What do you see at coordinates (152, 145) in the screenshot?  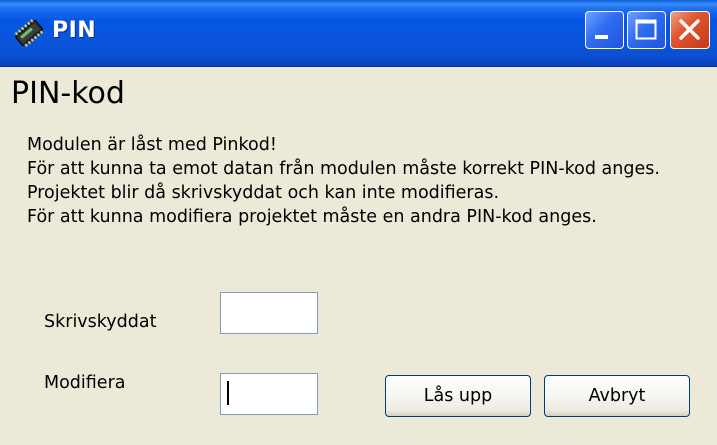 I see `message-line: Modulen är låst med Pinkod!` at bounding box center [152, 145].